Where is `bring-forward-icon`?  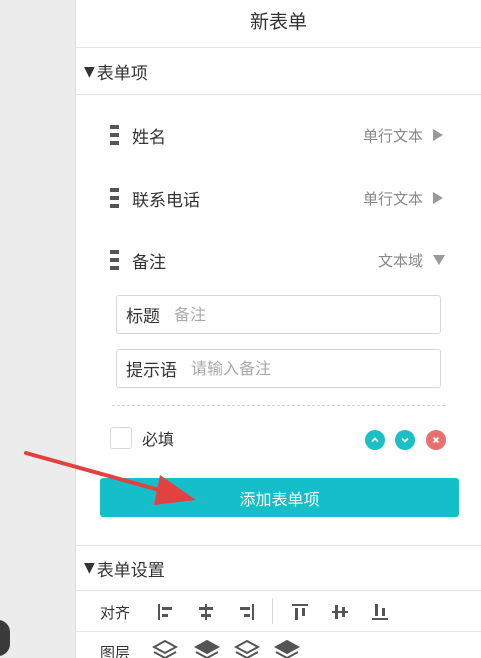 bring-forward-icon is located at coordinates (207, 648).